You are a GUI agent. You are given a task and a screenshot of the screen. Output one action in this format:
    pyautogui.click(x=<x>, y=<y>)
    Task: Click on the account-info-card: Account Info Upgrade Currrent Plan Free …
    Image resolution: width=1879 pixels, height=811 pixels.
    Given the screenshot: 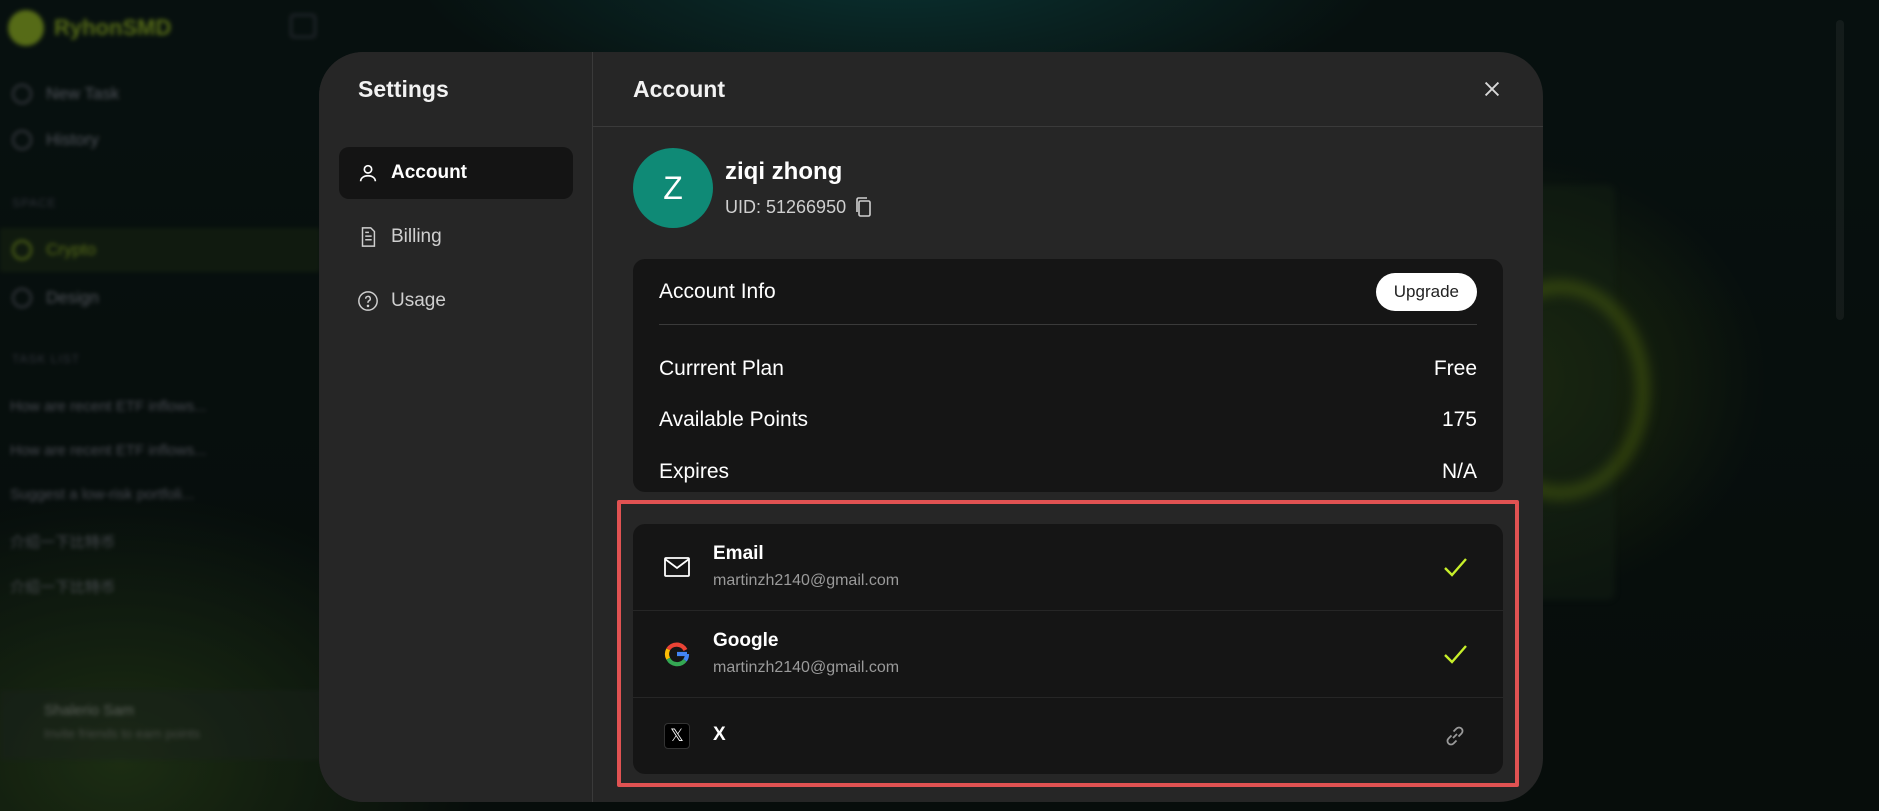 What is the action you would take?
    pyautogui.click(x=1068, y=375)
    